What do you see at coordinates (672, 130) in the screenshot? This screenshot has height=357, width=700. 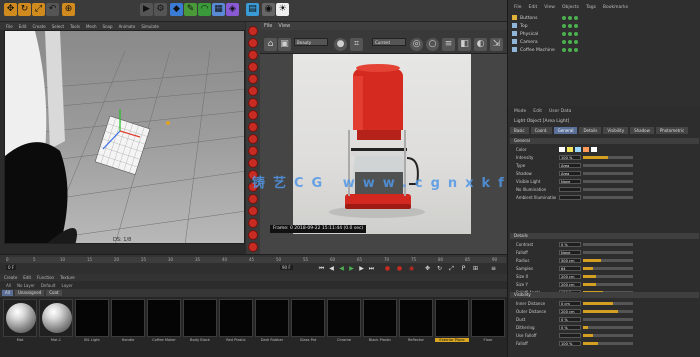 I see `am-tab-photometric: Photometric` at bounding box center [672, 130].